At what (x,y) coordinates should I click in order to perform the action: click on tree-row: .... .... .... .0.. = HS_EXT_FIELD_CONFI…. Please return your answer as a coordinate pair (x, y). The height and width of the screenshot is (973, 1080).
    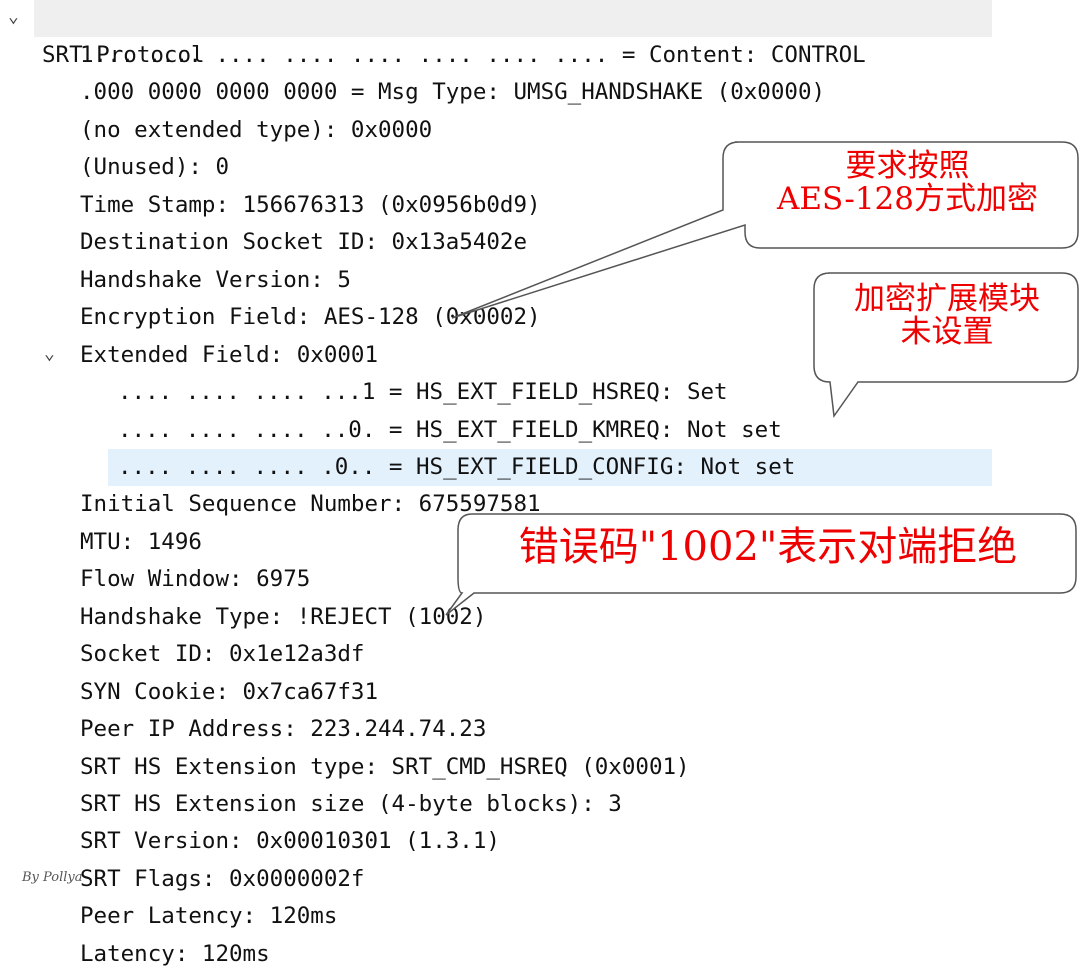
    Looking at the image, I should click on (456, 467).